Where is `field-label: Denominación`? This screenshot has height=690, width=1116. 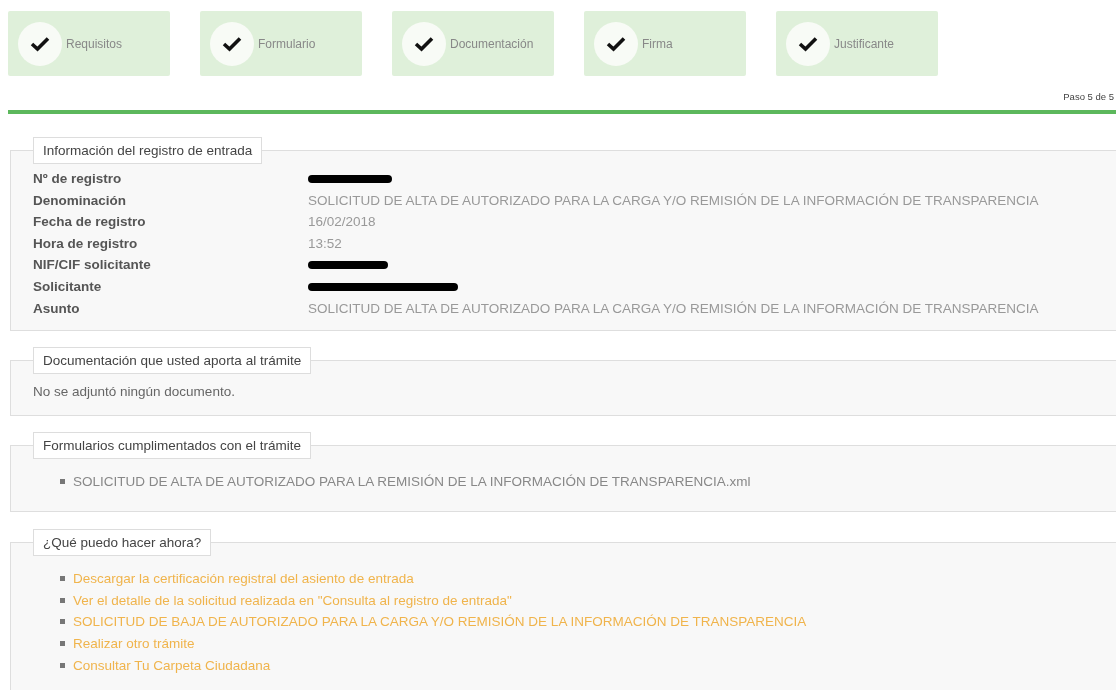 field-label: Denominación is located at coordinates (80, 200).